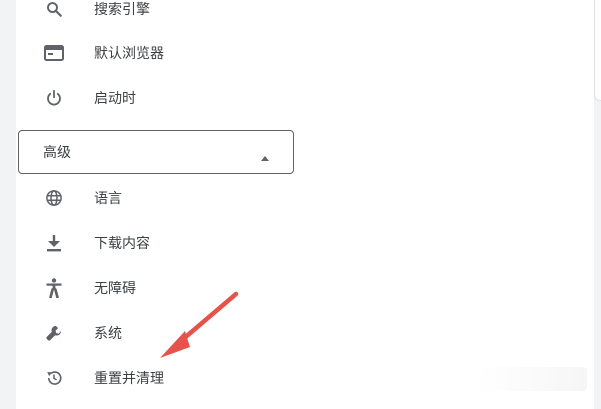  I want to click on history-reset-icon, so click(54, 378).